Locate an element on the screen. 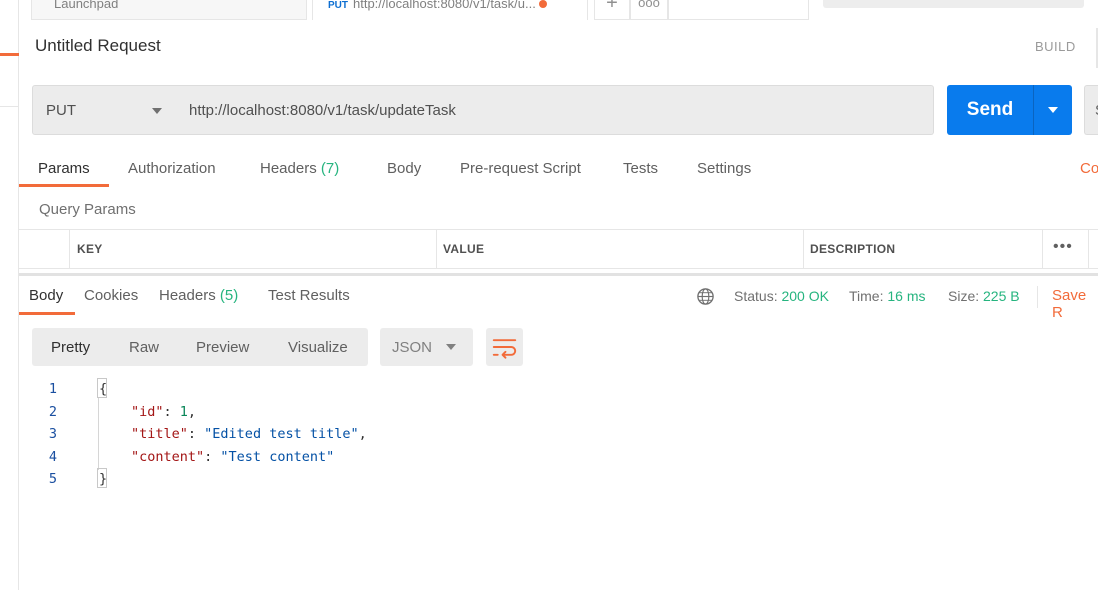  response-tab-headers: Headers (5) is located at coordinates (198, 295).